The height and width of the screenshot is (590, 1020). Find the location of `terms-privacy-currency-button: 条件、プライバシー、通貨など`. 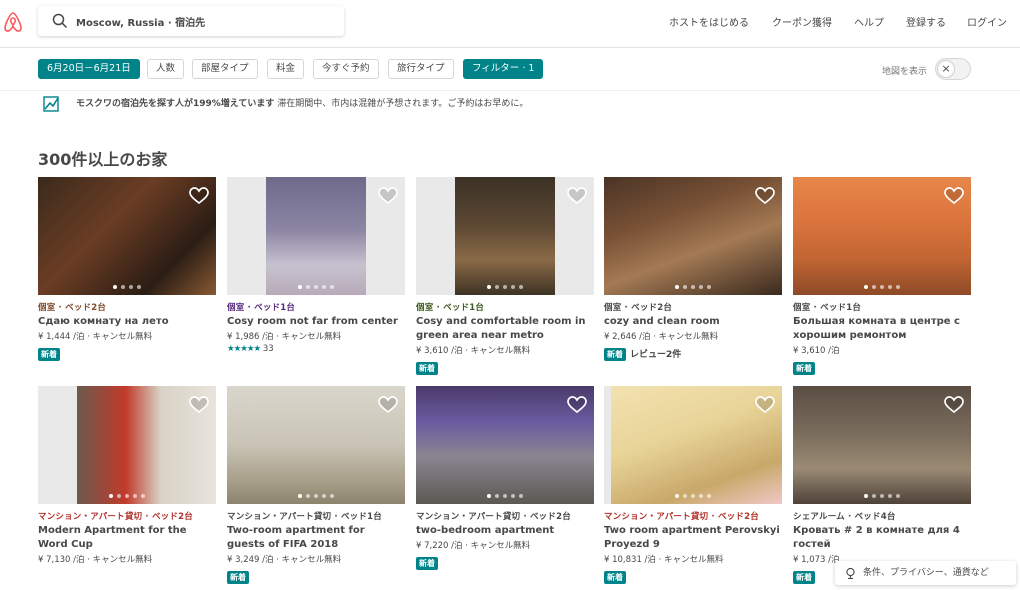

terms-privacy-currency-button: 条件、プライバシー、通貨など is located at coordinates (925, 573).